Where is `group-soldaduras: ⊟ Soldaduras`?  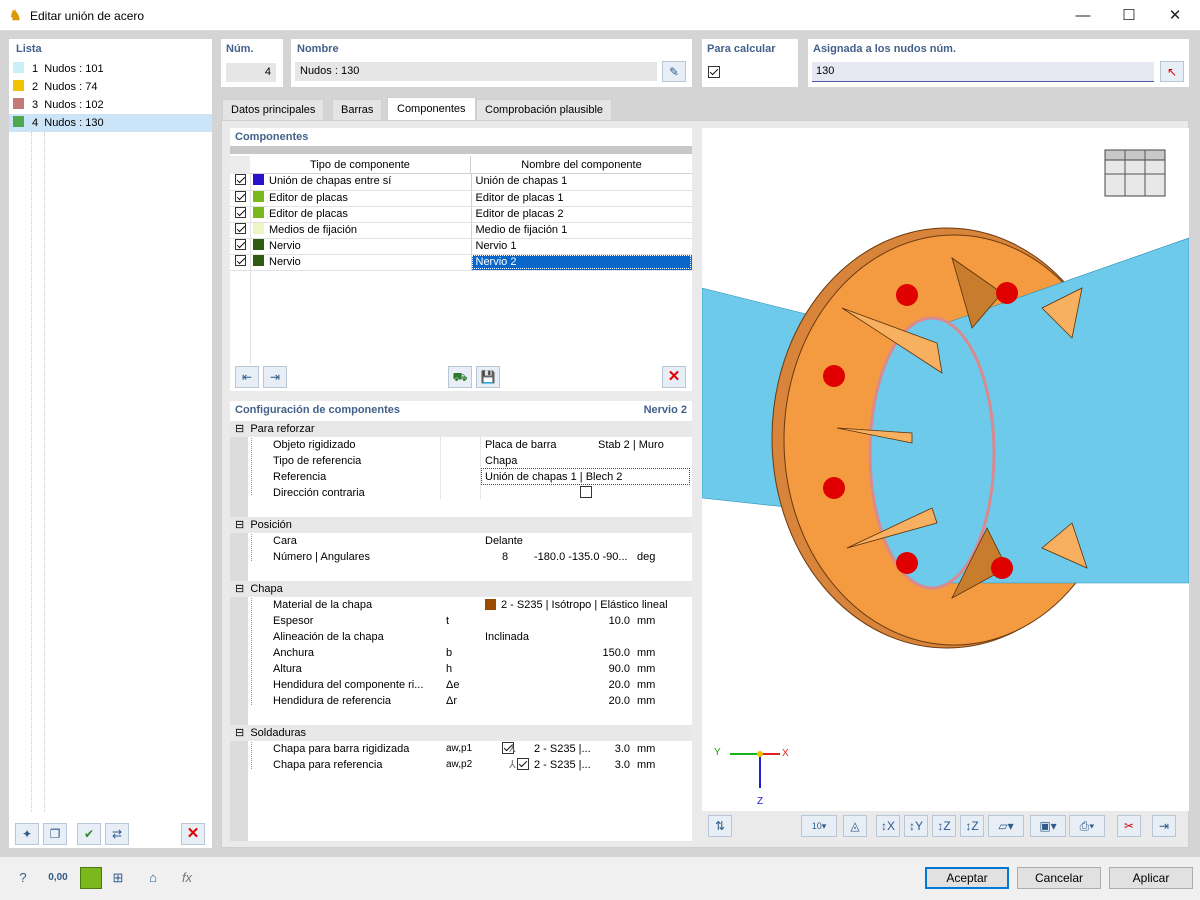
group-soldaduras: ⊟ Soldaduras is located at coordinates (461, 733).